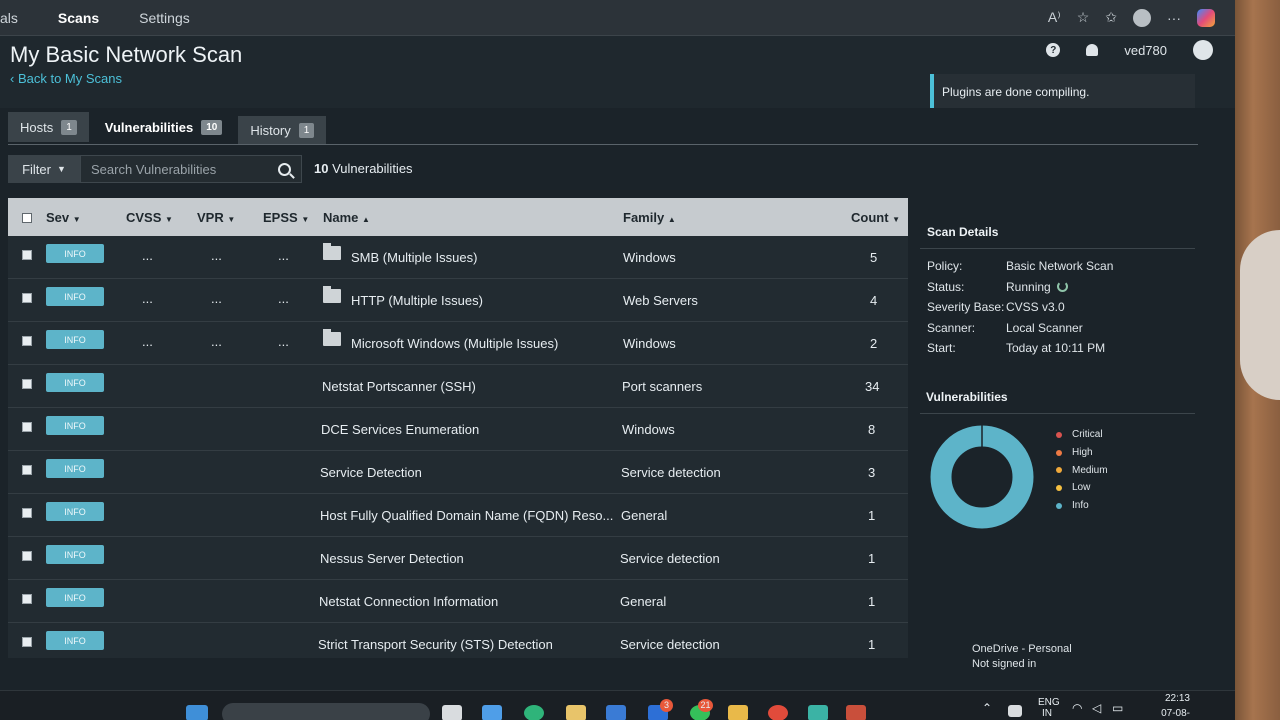 The image size is (1280, 720). What do you see at coordinates (197, 712) in the screenshot?
I see `start-icon` at bounding box center [197, 712].